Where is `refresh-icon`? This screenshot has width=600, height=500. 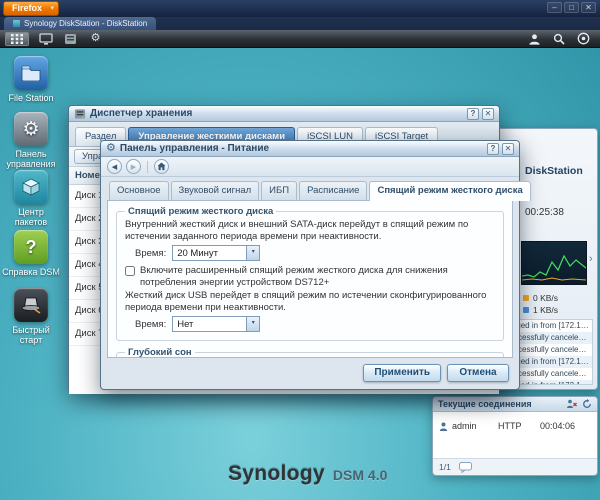 refresh-icon is located at coordinates (587, 404).